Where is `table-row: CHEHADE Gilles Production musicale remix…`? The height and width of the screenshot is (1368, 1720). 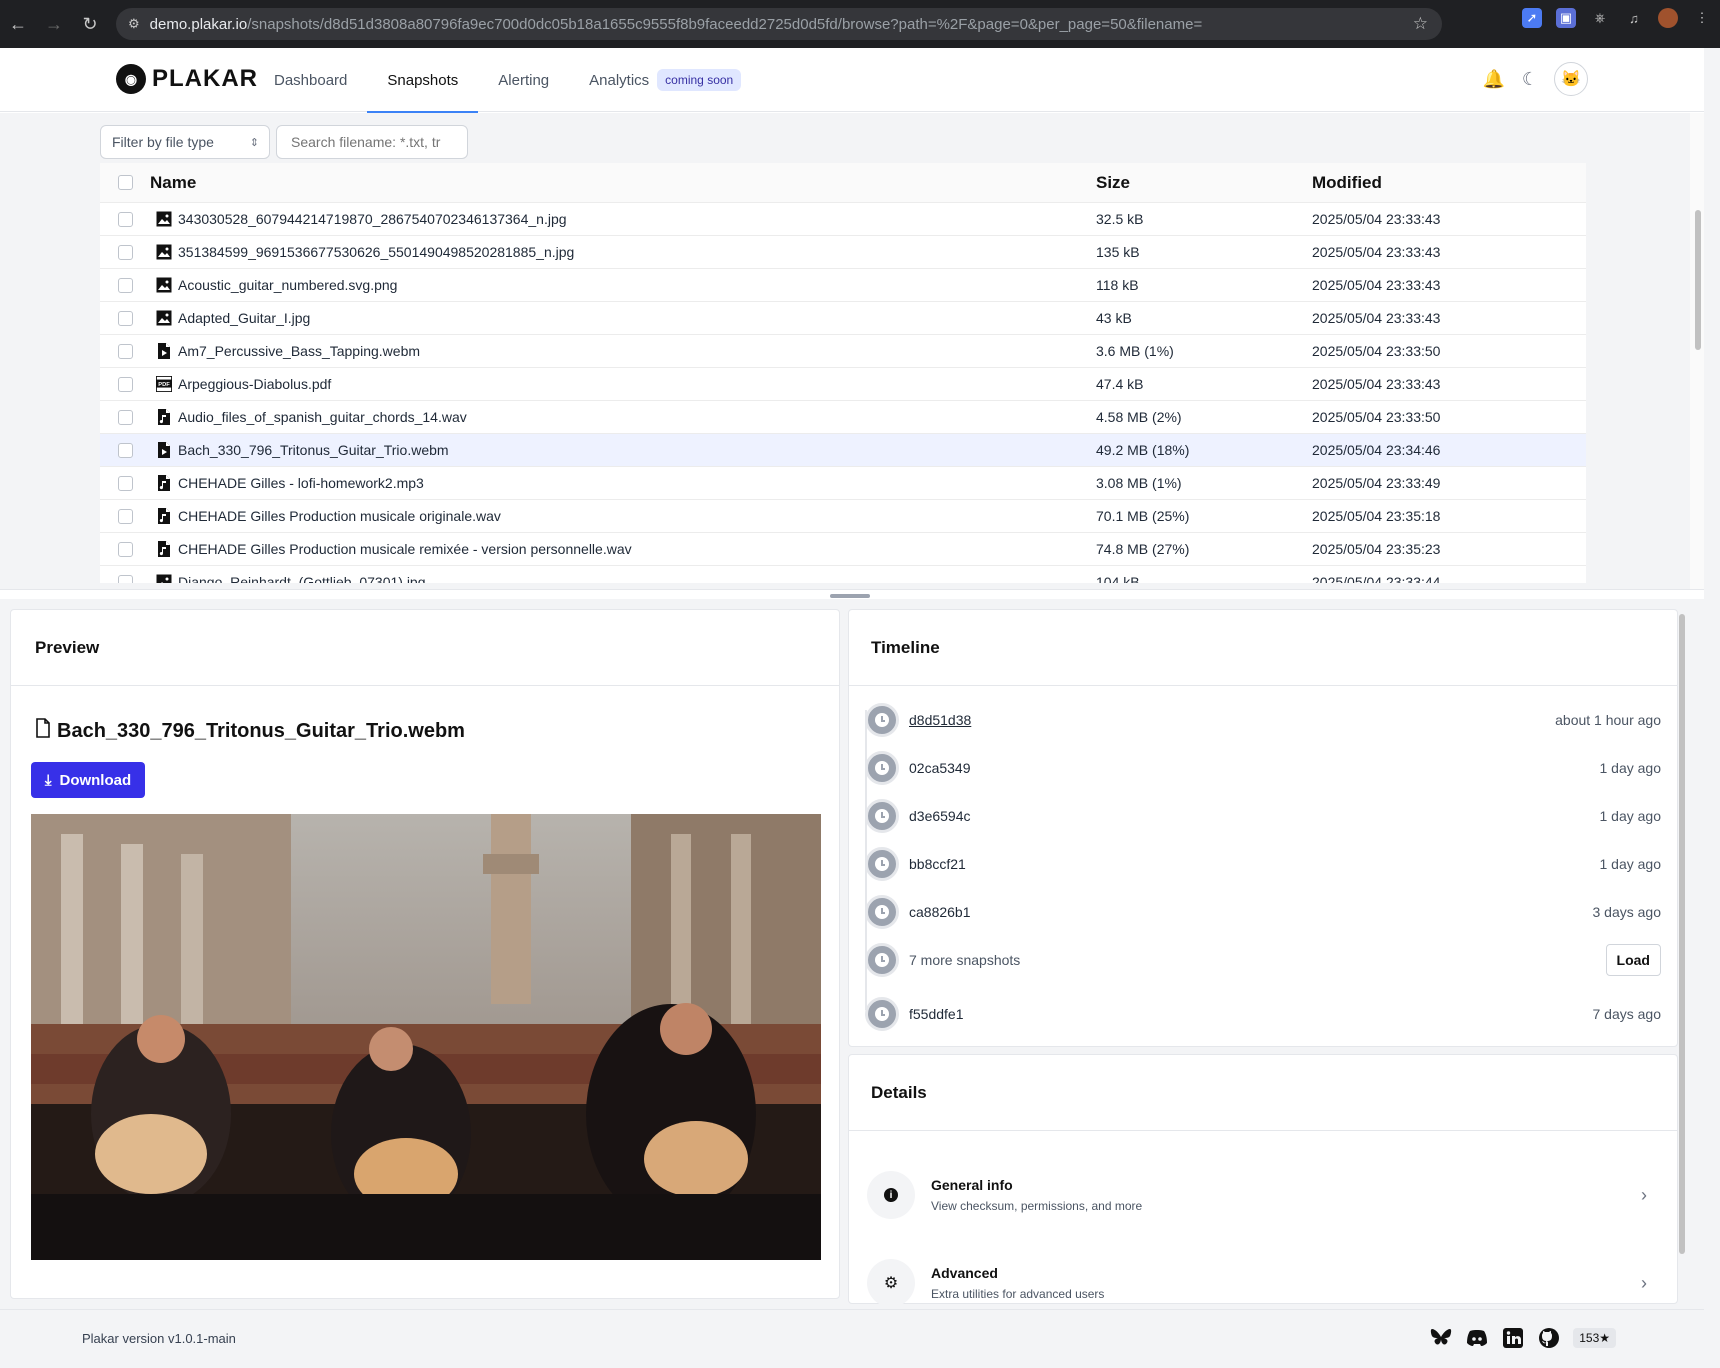
table-row: CHEHADE Gilles Production musicale remix… is located at coordinates (843, 549).